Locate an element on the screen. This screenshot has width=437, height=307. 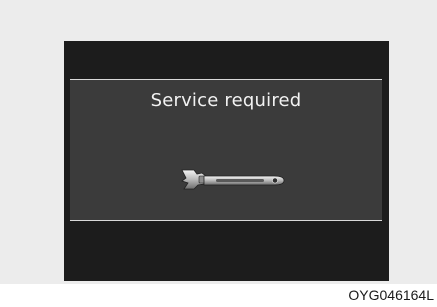
wrench-icon is located at coordinates (233, 179).